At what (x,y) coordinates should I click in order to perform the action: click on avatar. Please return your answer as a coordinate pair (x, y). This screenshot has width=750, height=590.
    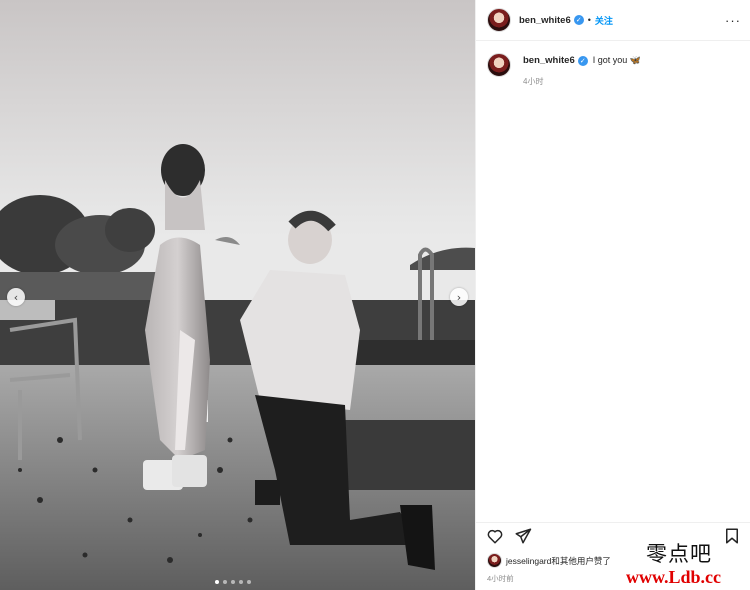
    Looking at the image, I should click on (499, 20).